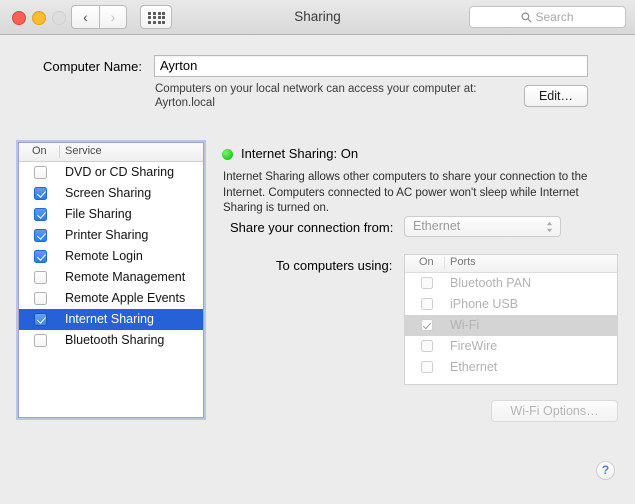  I want to click on ports-list-header: On Ports, so click(511, 264).